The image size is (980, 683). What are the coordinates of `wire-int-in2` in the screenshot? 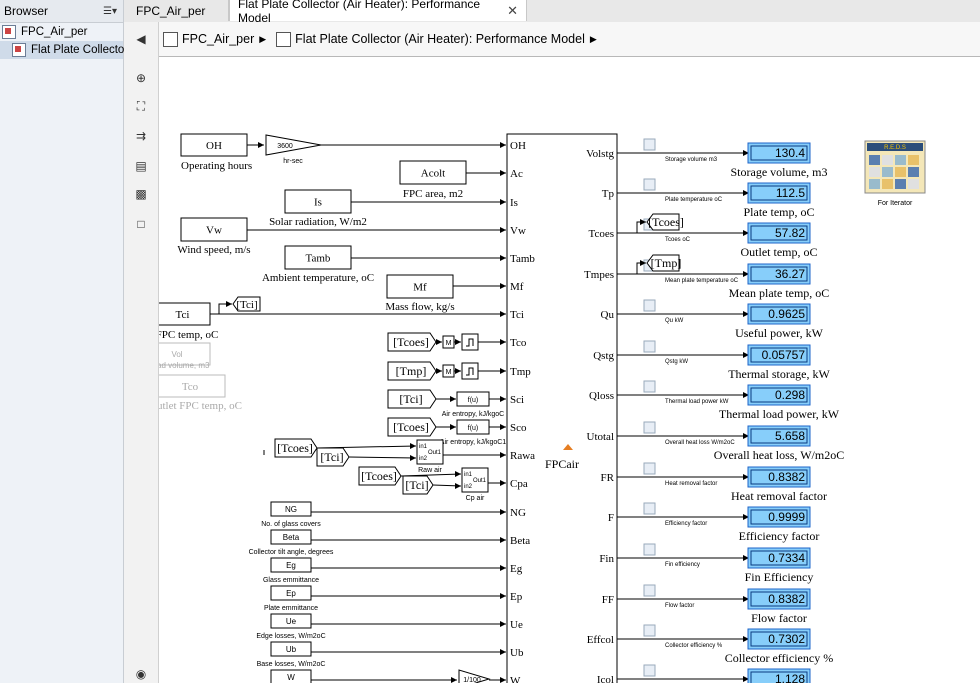 It's located at (382, 457).